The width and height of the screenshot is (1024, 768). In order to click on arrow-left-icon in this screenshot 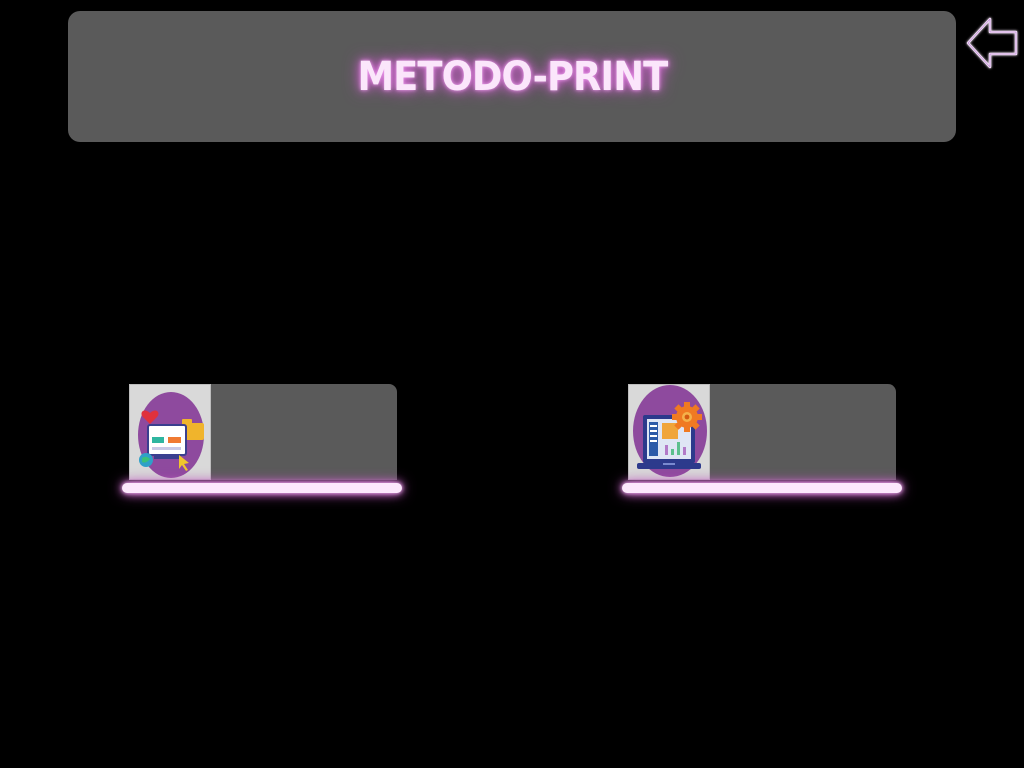, I will do `click(992, 43)`.